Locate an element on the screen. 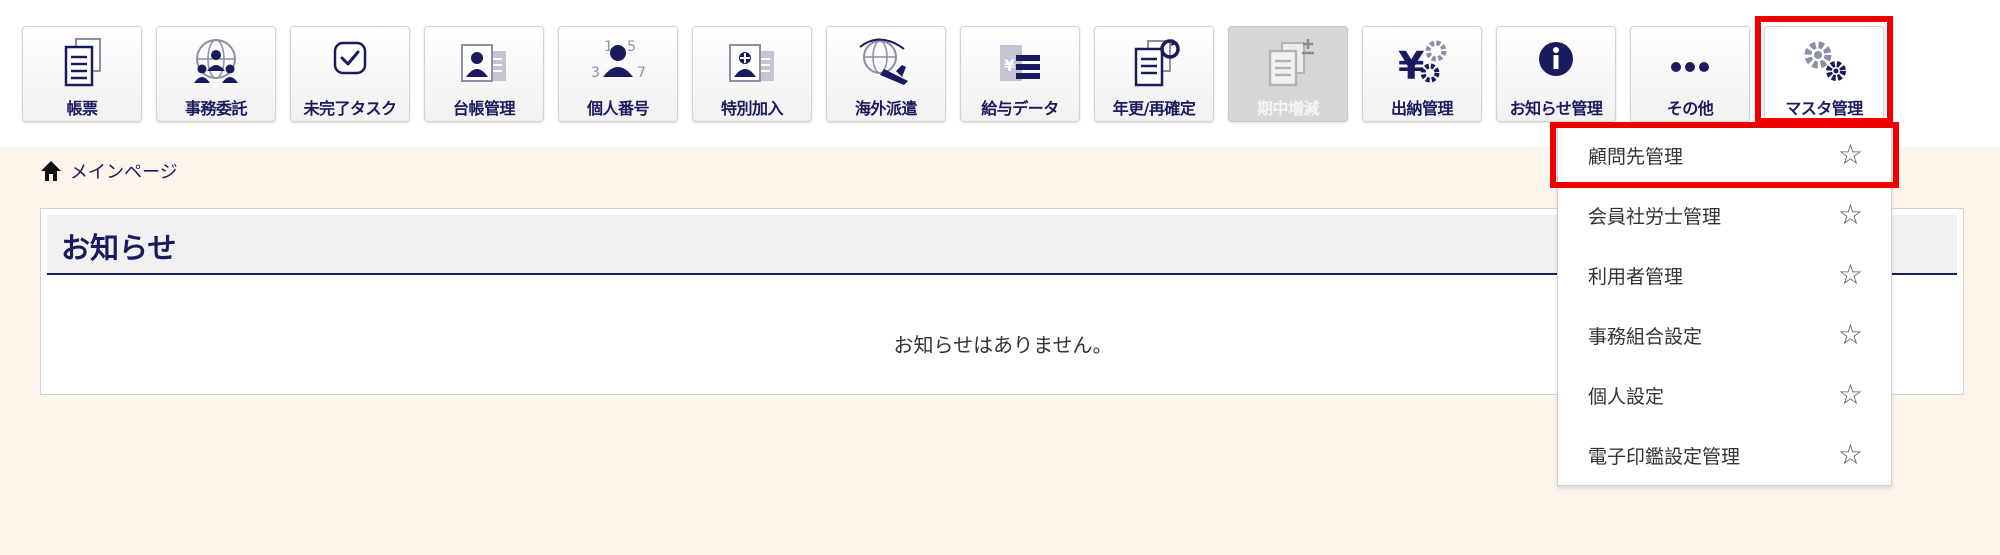 The width and height of the screenshot is (2000, 555). toolbar-label: 期中増減 is located at coordinates (1288, 108).